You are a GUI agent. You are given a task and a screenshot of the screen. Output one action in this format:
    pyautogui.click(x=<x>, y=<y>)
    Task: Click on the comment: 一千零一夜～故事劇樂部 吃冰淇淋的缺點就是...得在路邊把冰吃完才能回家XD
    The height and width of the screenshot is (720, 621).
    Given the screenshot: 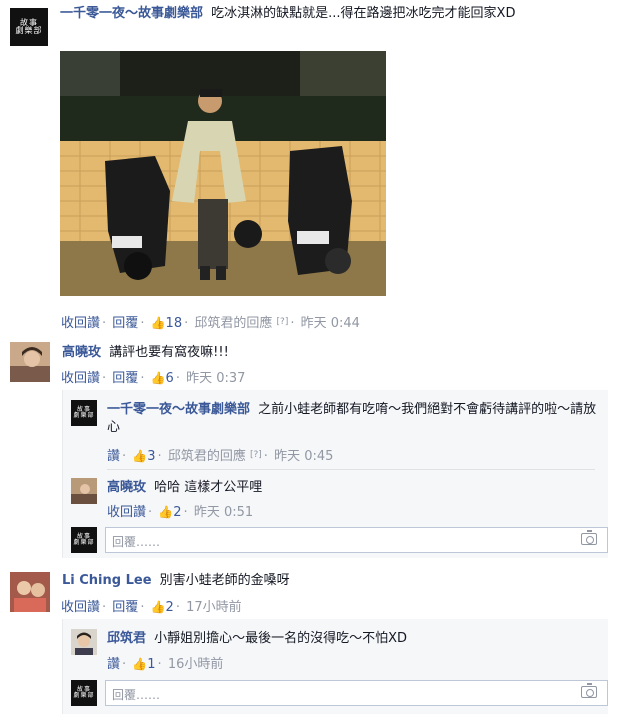 What is the action you would take?
    pyautogui.click(x=337, y=14)
    